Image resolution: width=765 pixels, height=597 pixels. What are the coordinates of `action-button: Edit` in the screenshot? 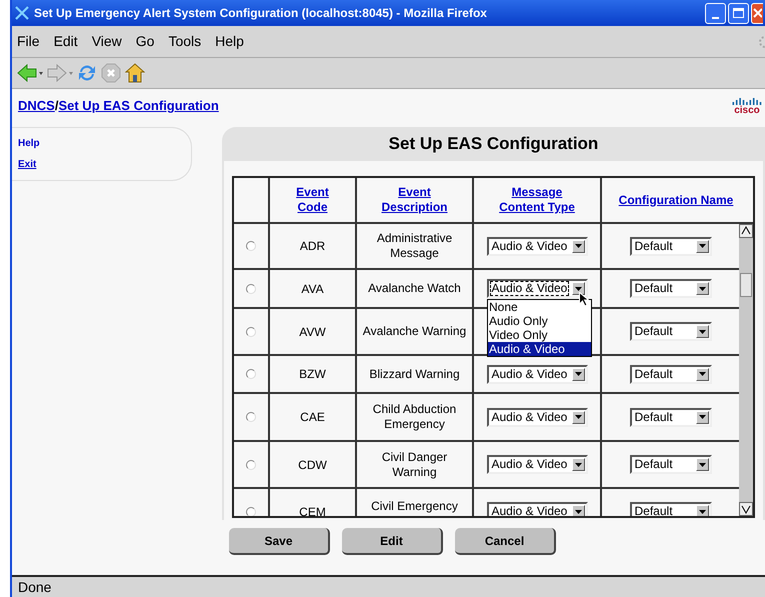 It's located at (392, 541).